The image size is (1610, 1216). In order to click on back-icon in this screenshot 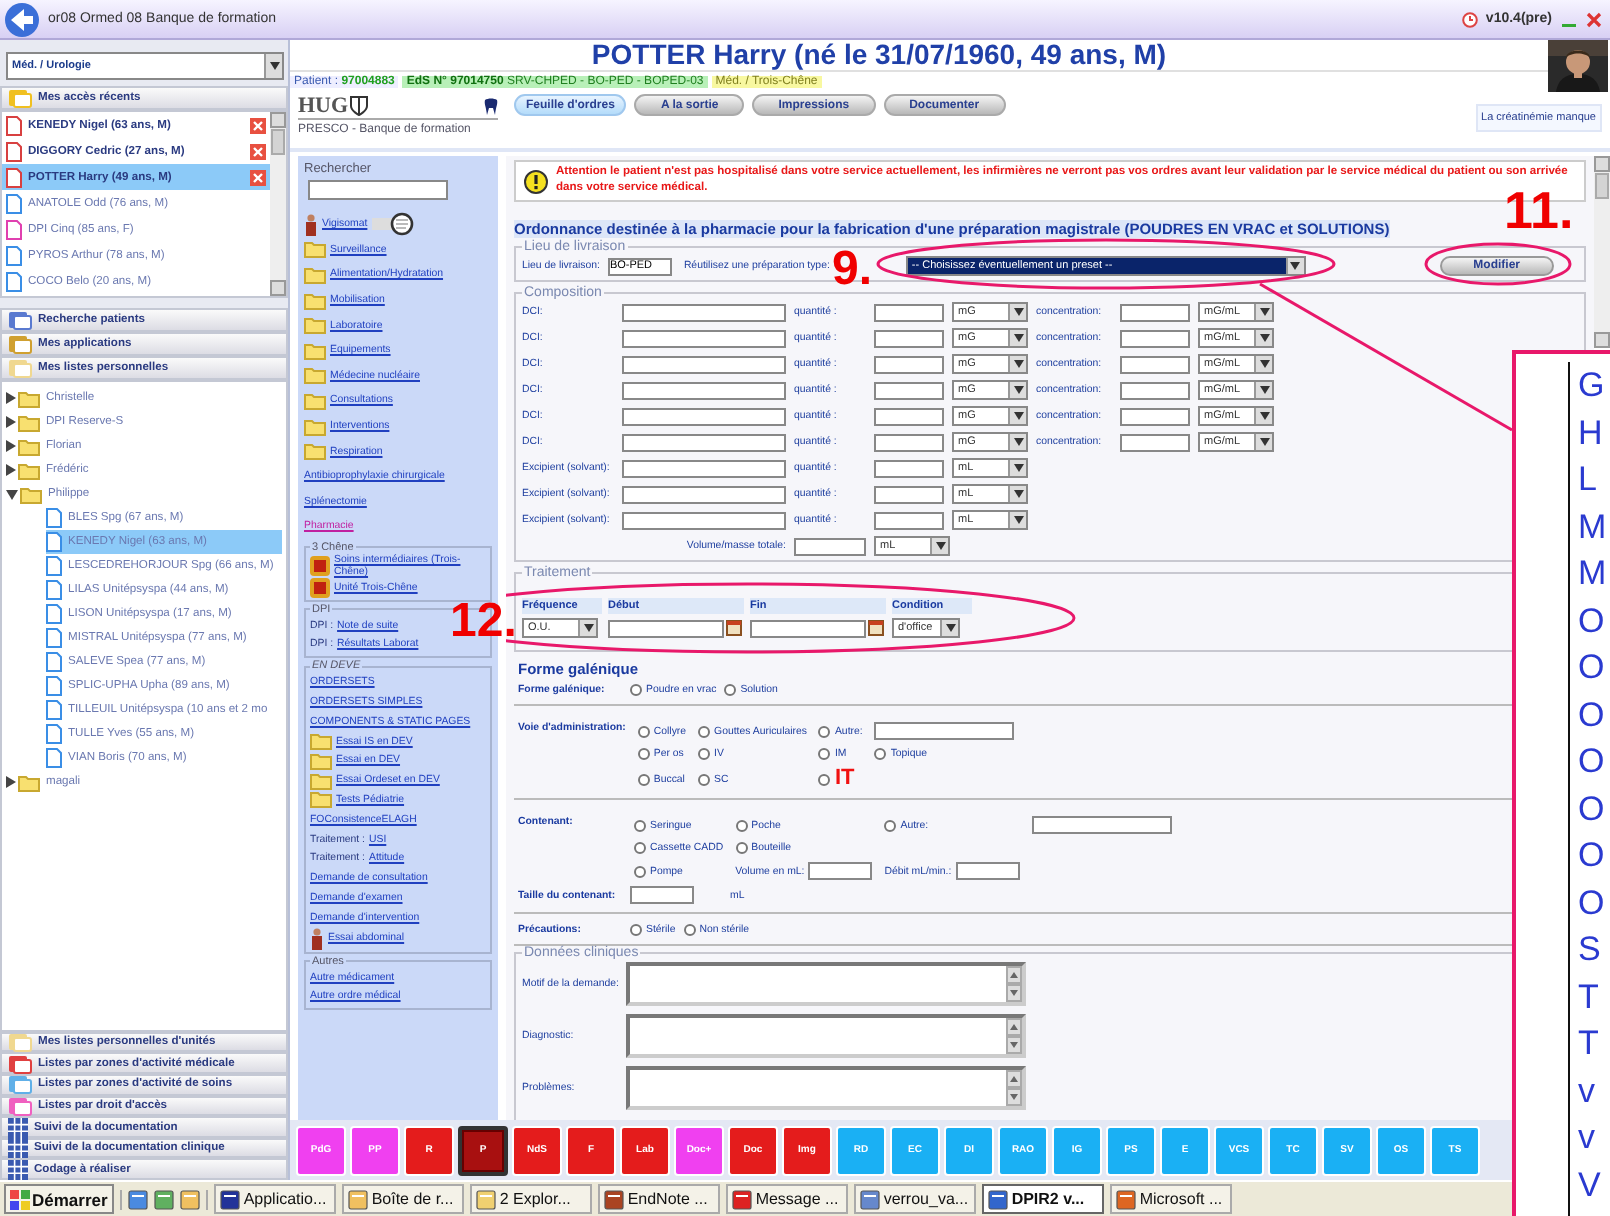, I will do `click(22, 19)`.